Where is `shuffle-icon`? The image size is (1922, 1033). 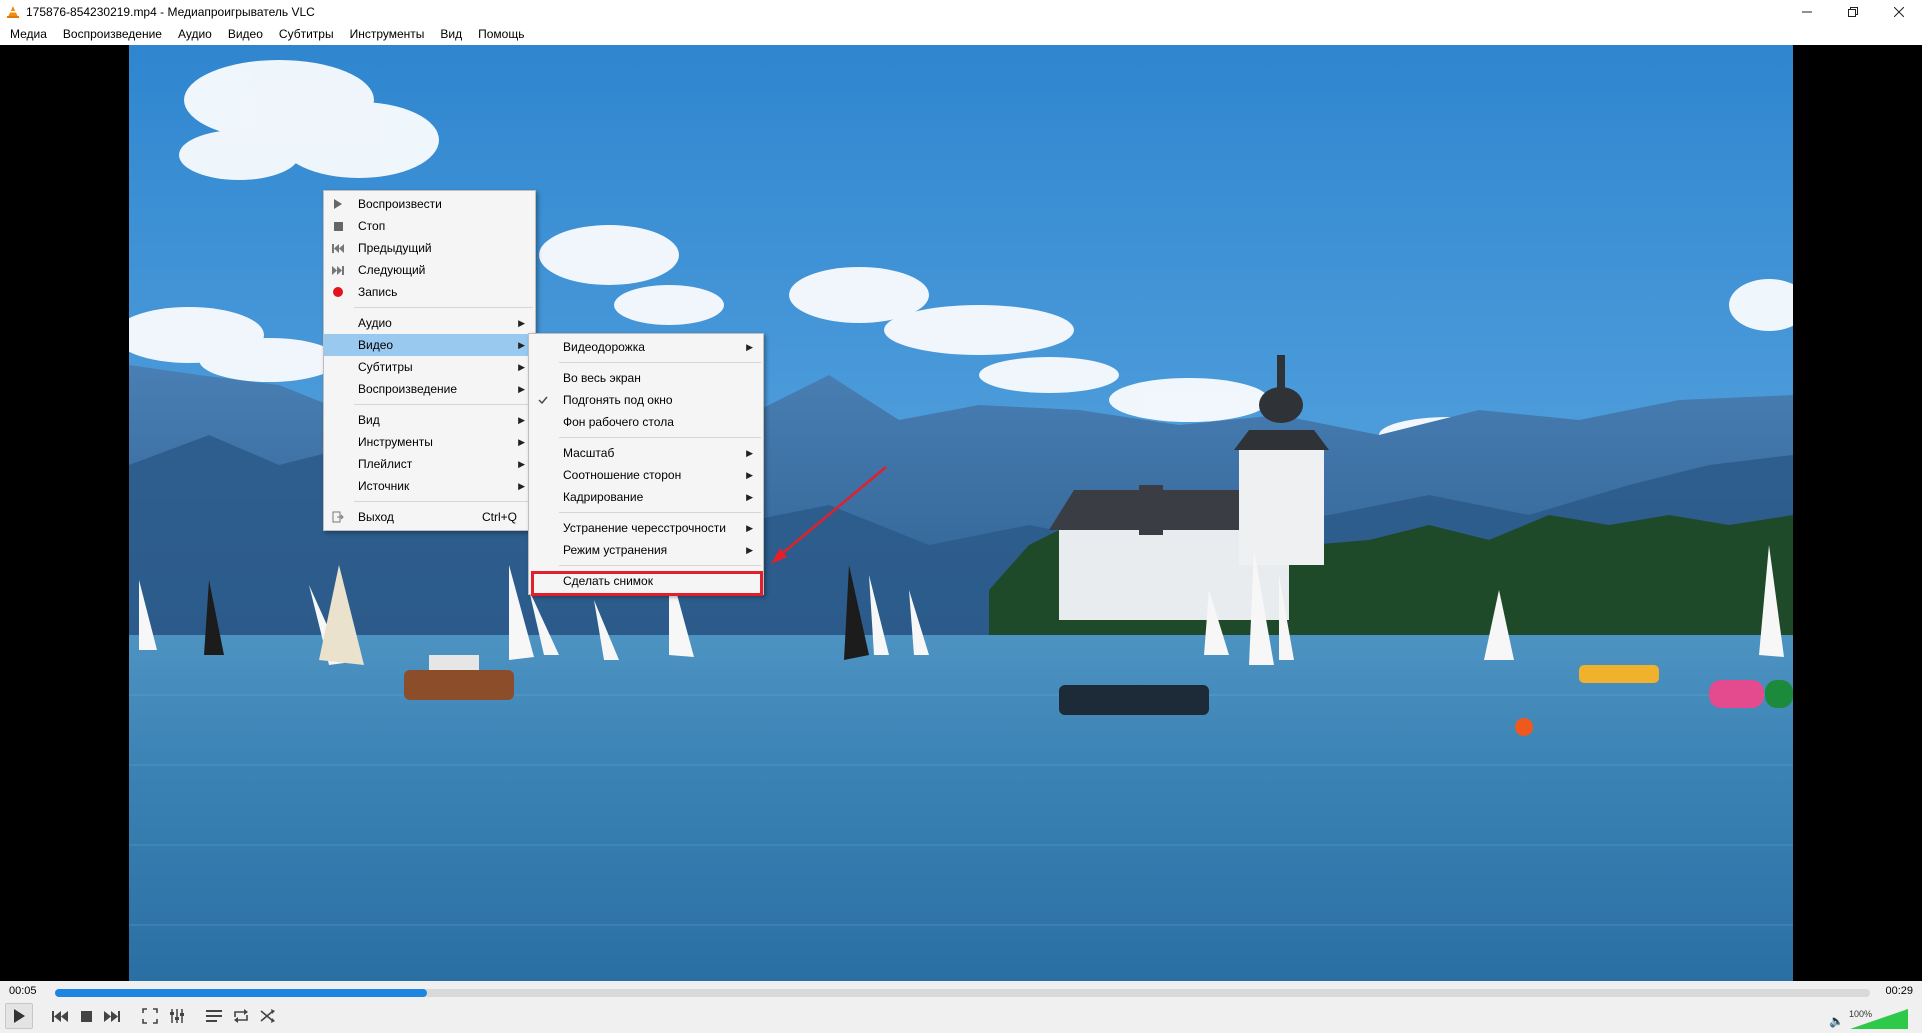
shuffle-icon is located at coordinates (267, 1016).